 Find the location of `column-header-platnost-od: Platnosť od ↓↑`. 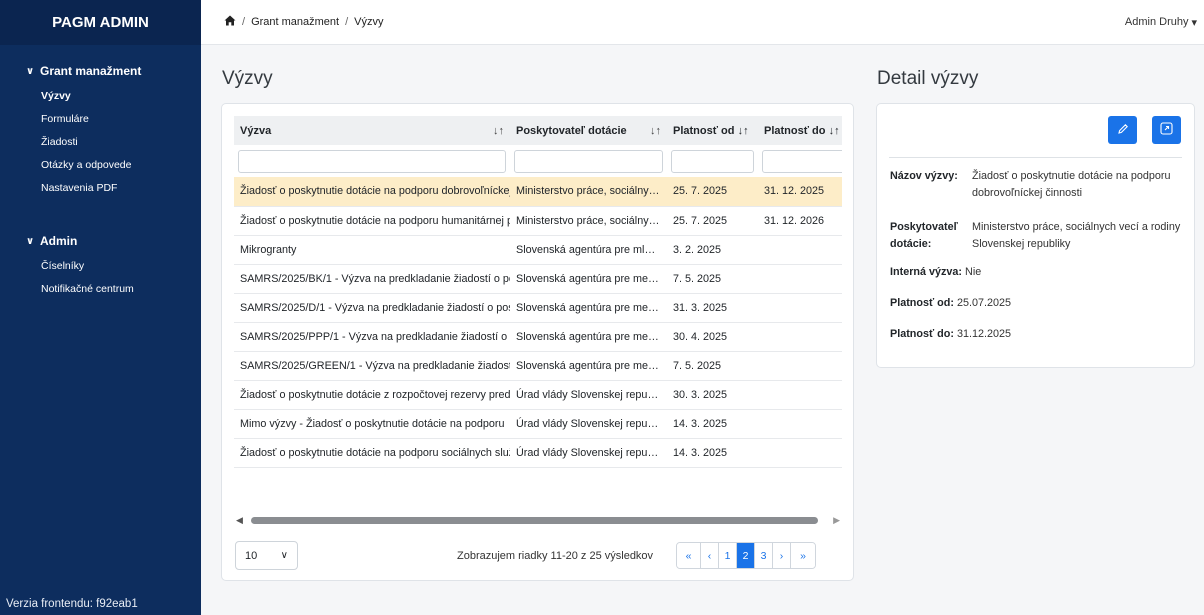

column-header-platnost-od: Platnosť od ↓↑ is located at coordinates (712, 130).